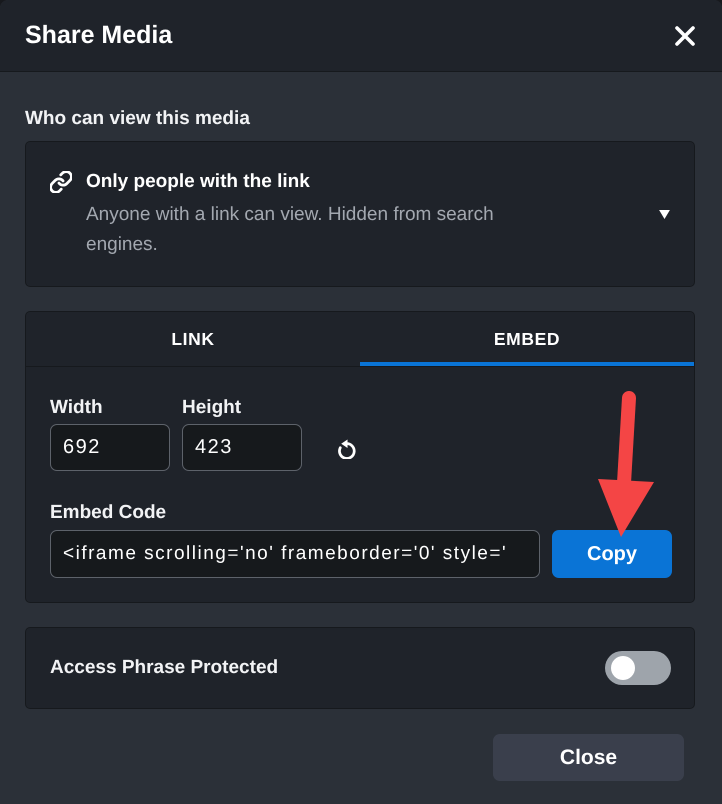 The height and width of the screenshot is (804, 722). What do you see at coordinates (527, 339) in the screenshot?
I see `tab: EMBED` at bounding box center [527, 339].